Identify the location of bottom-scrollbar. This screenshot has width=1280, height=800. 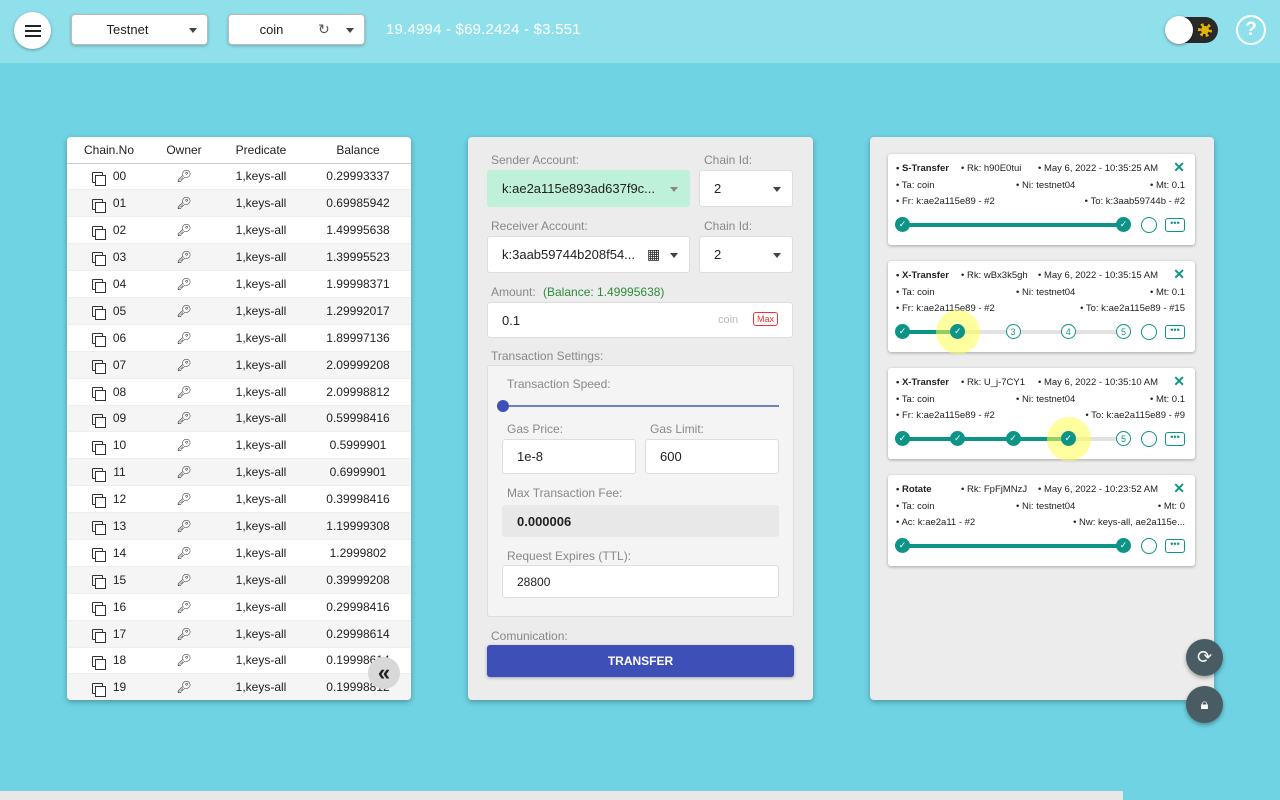
(561, 795).